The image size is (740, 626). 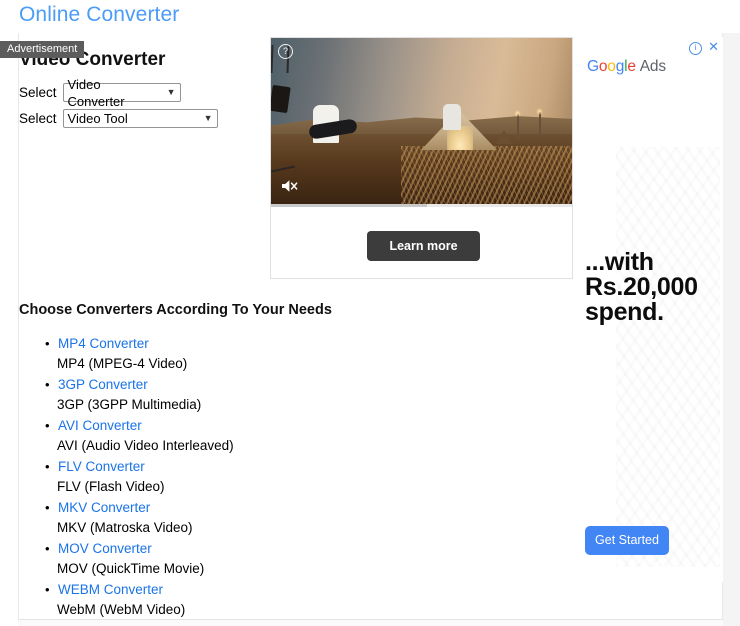 What do you see at coordinates (713, 46) in the screenshot?
I see `close-icon: ✕` at bounding box center [713, 46].